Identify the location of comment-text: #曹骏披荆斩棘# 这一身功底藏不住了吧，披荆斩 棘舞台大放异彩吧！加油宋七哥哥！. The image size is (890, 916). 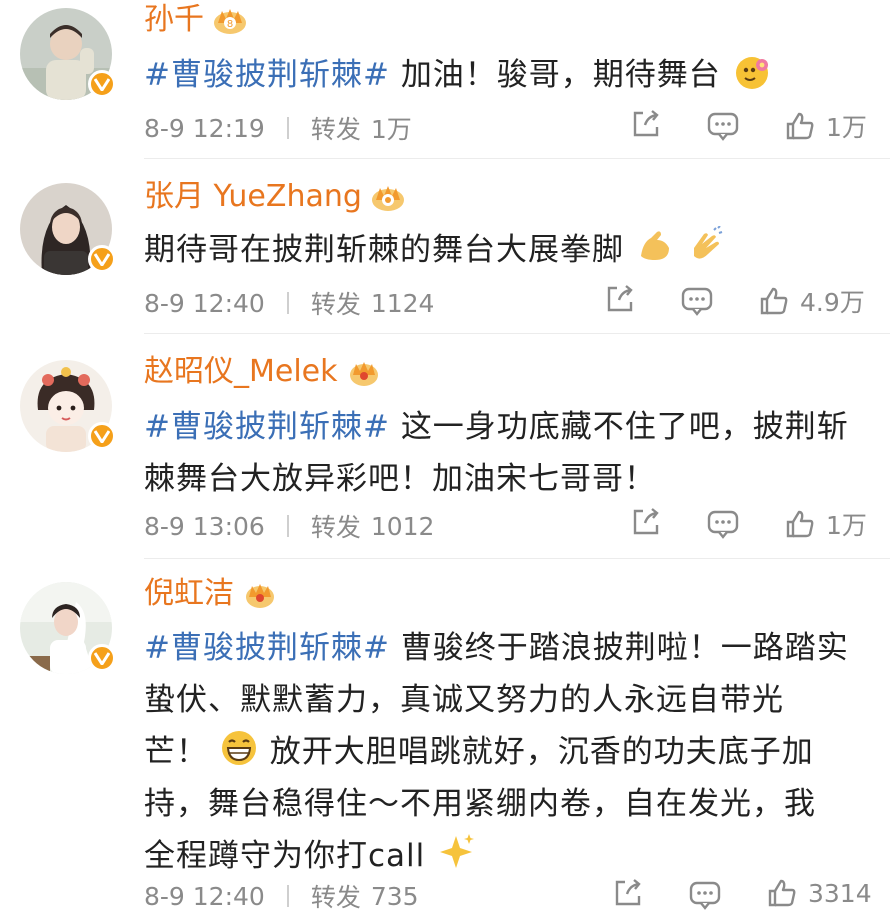
(496, 453).